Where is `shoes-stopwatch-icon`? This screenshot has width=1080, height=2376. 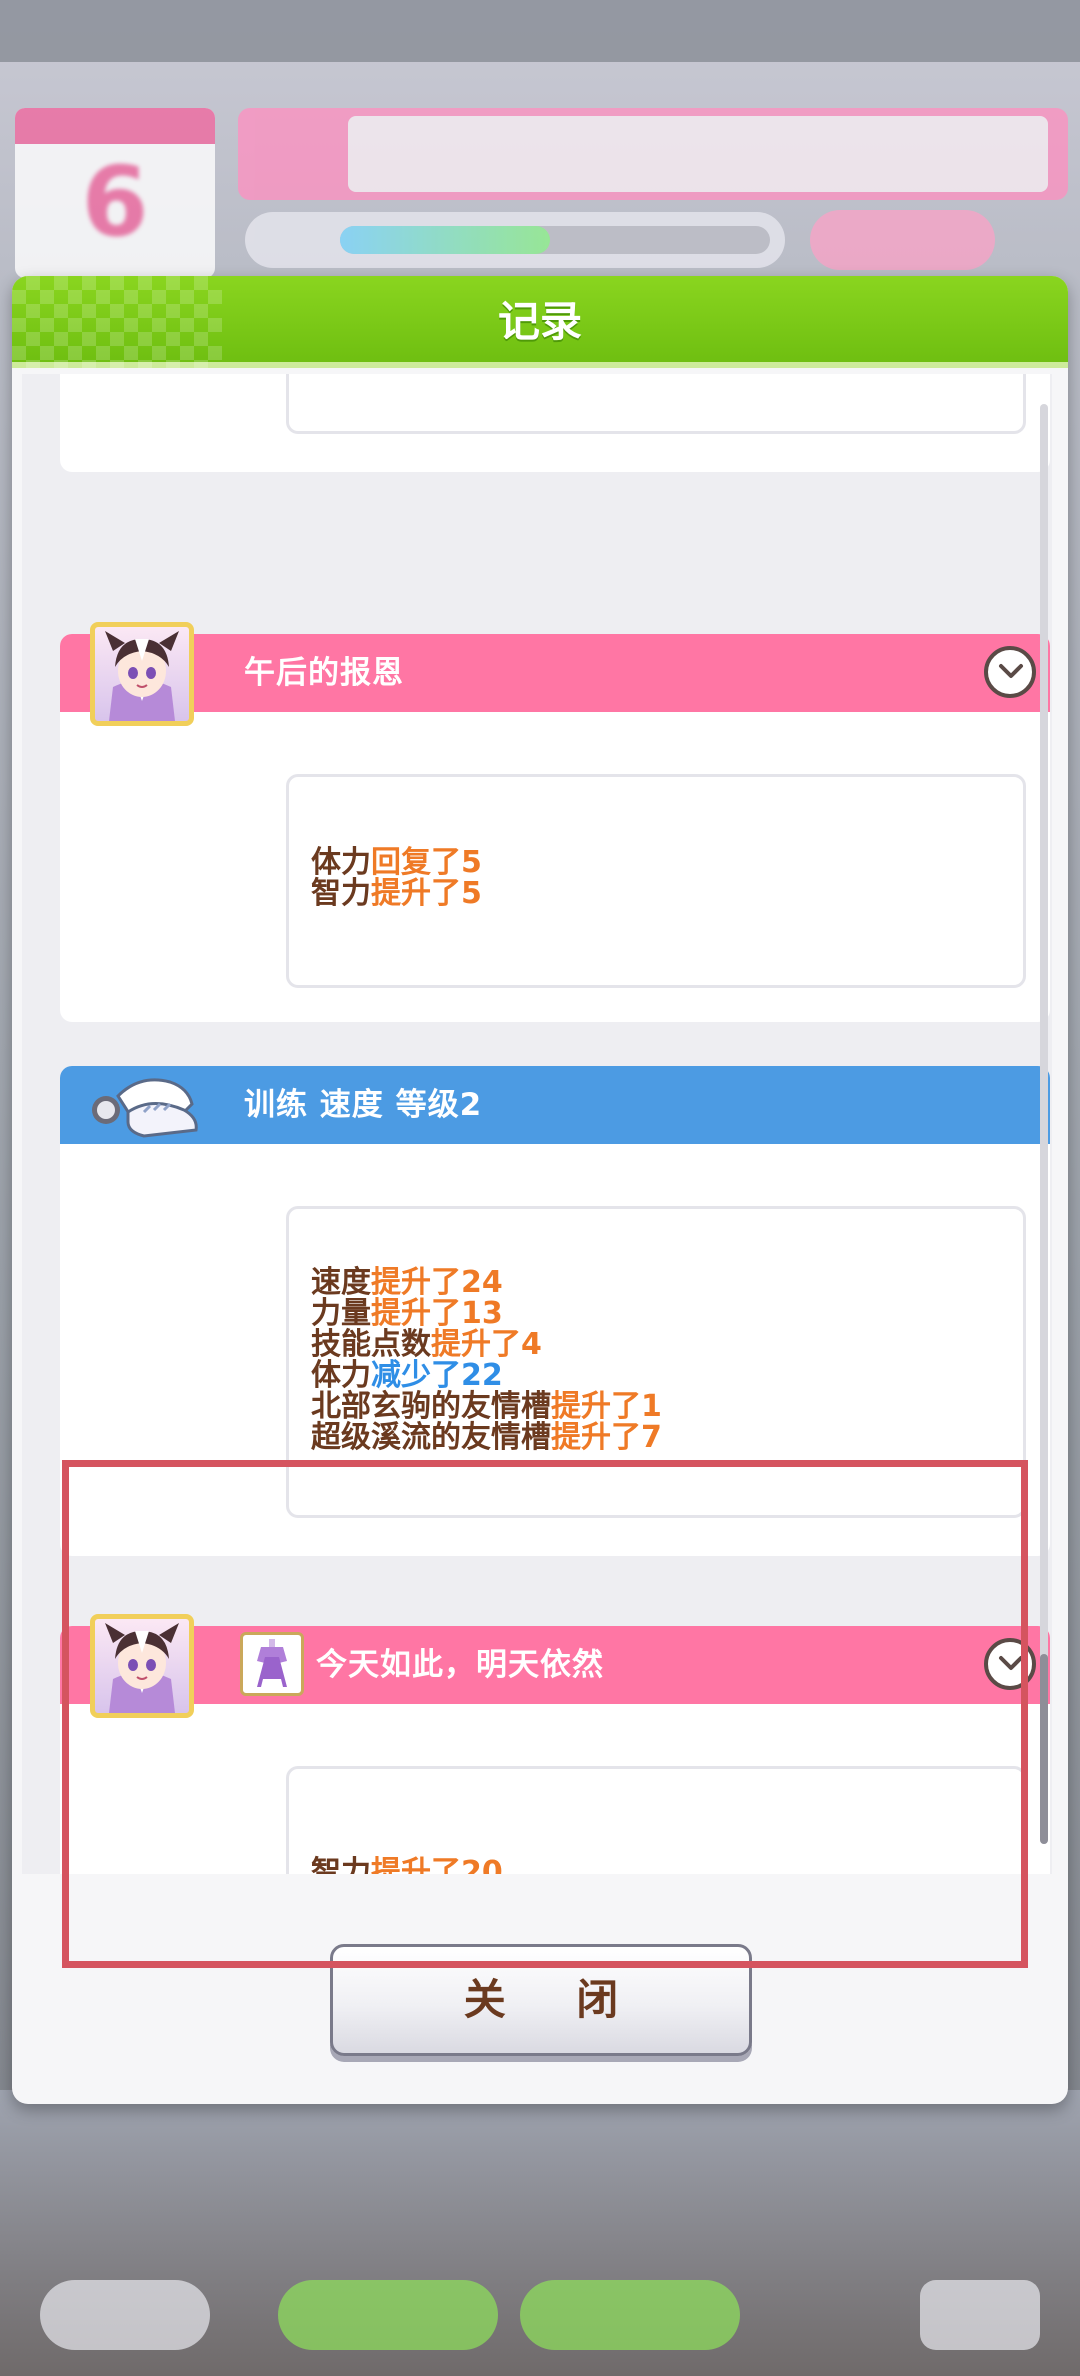
shoes-stopwatch-icon is located at coordinates (148, 1105).